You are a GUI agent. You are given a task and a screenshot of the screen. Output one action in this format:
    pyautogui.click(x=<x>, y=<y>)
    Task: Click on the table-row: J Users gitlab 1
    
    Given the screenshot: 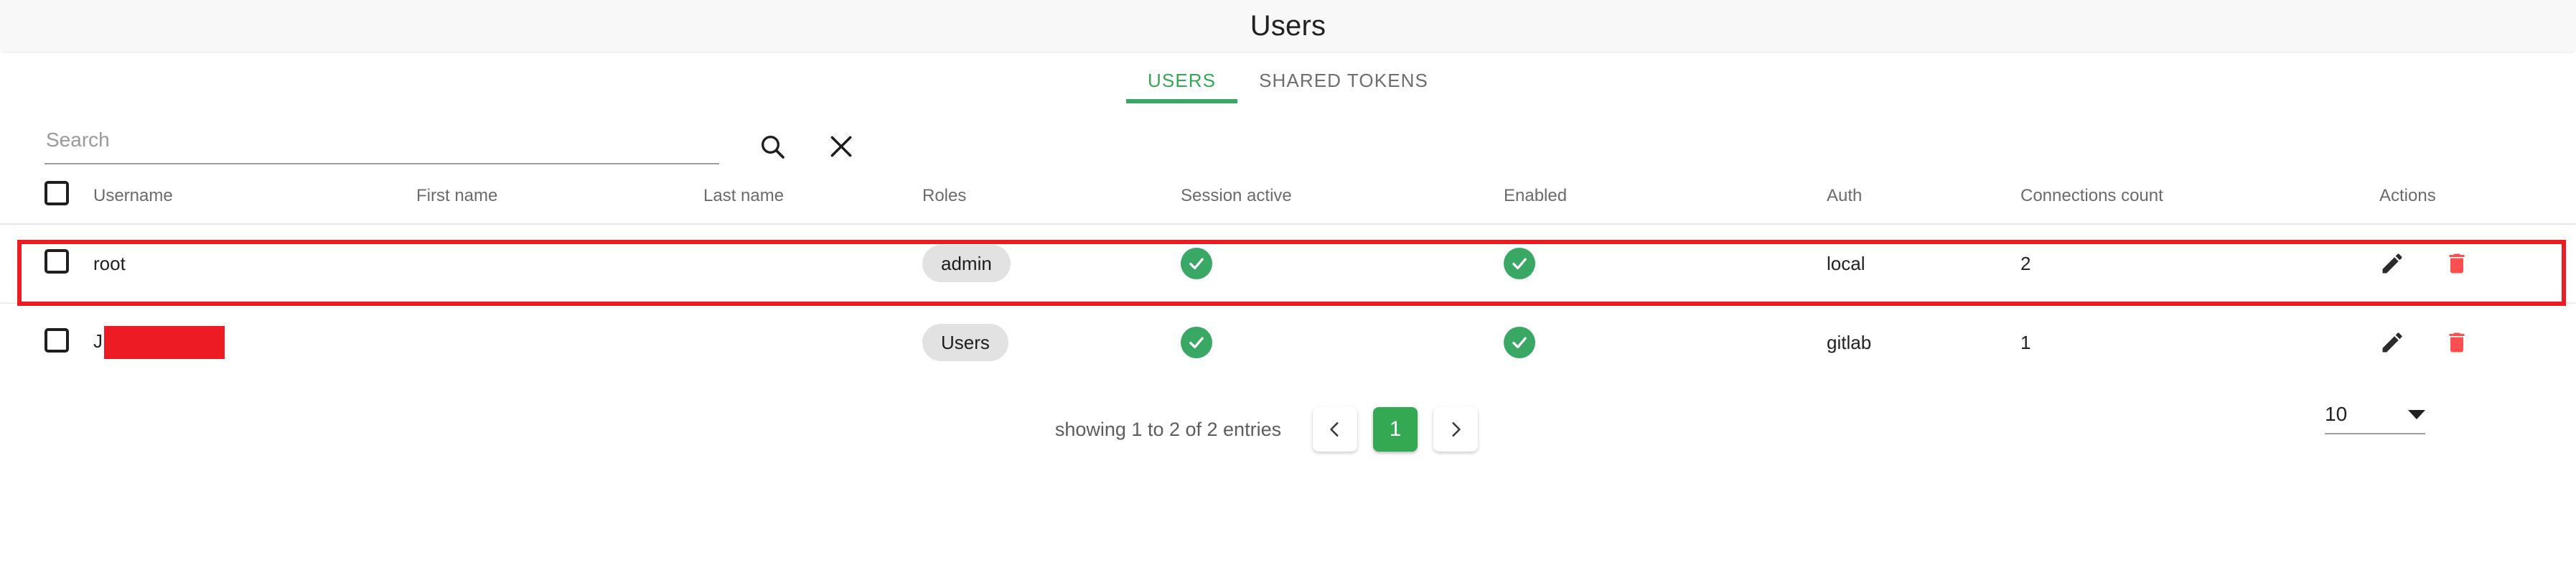 What is the action you would take?
    pyautogui.click(x=1288, y=342)
    